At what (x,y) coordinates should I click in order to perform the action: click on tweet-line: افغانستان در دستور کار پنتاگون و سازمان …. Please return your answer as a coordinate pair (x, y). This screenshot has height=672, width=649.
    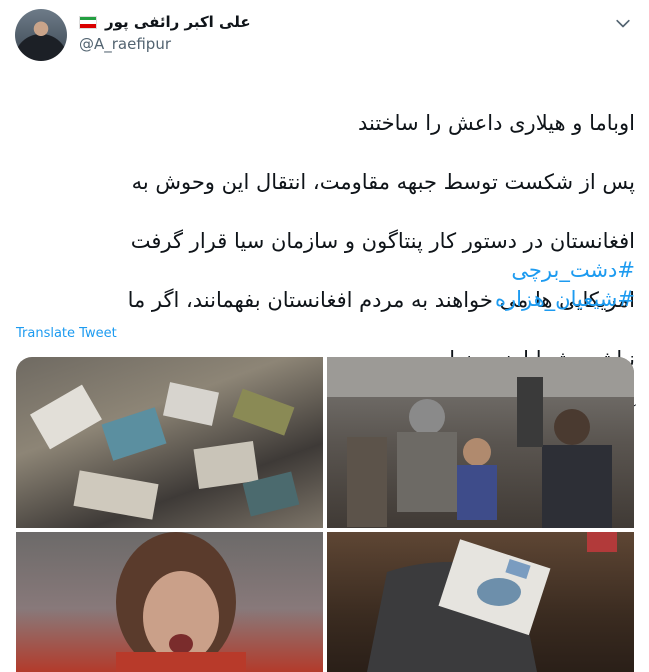
    Looking at the image, I should click on (382, 241).